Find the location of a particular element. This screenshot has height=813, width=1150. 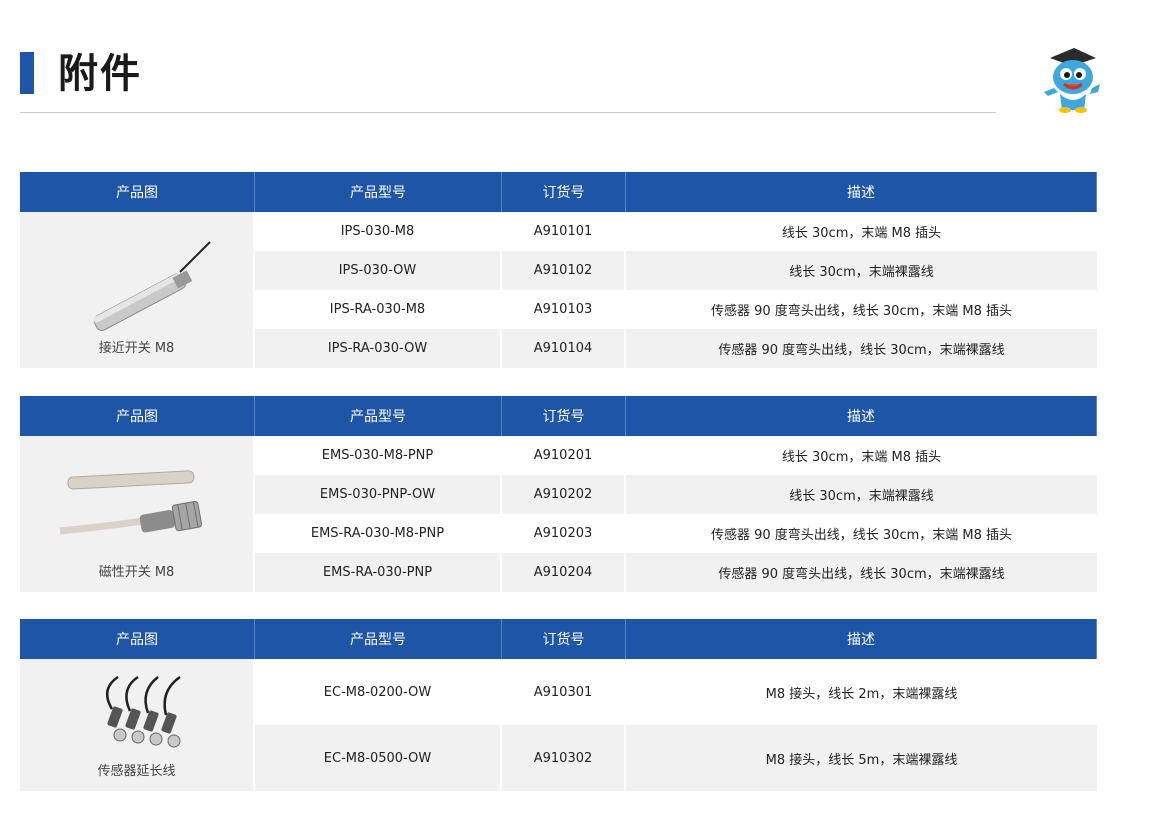

title-divider is located at coordinates (508, 112).